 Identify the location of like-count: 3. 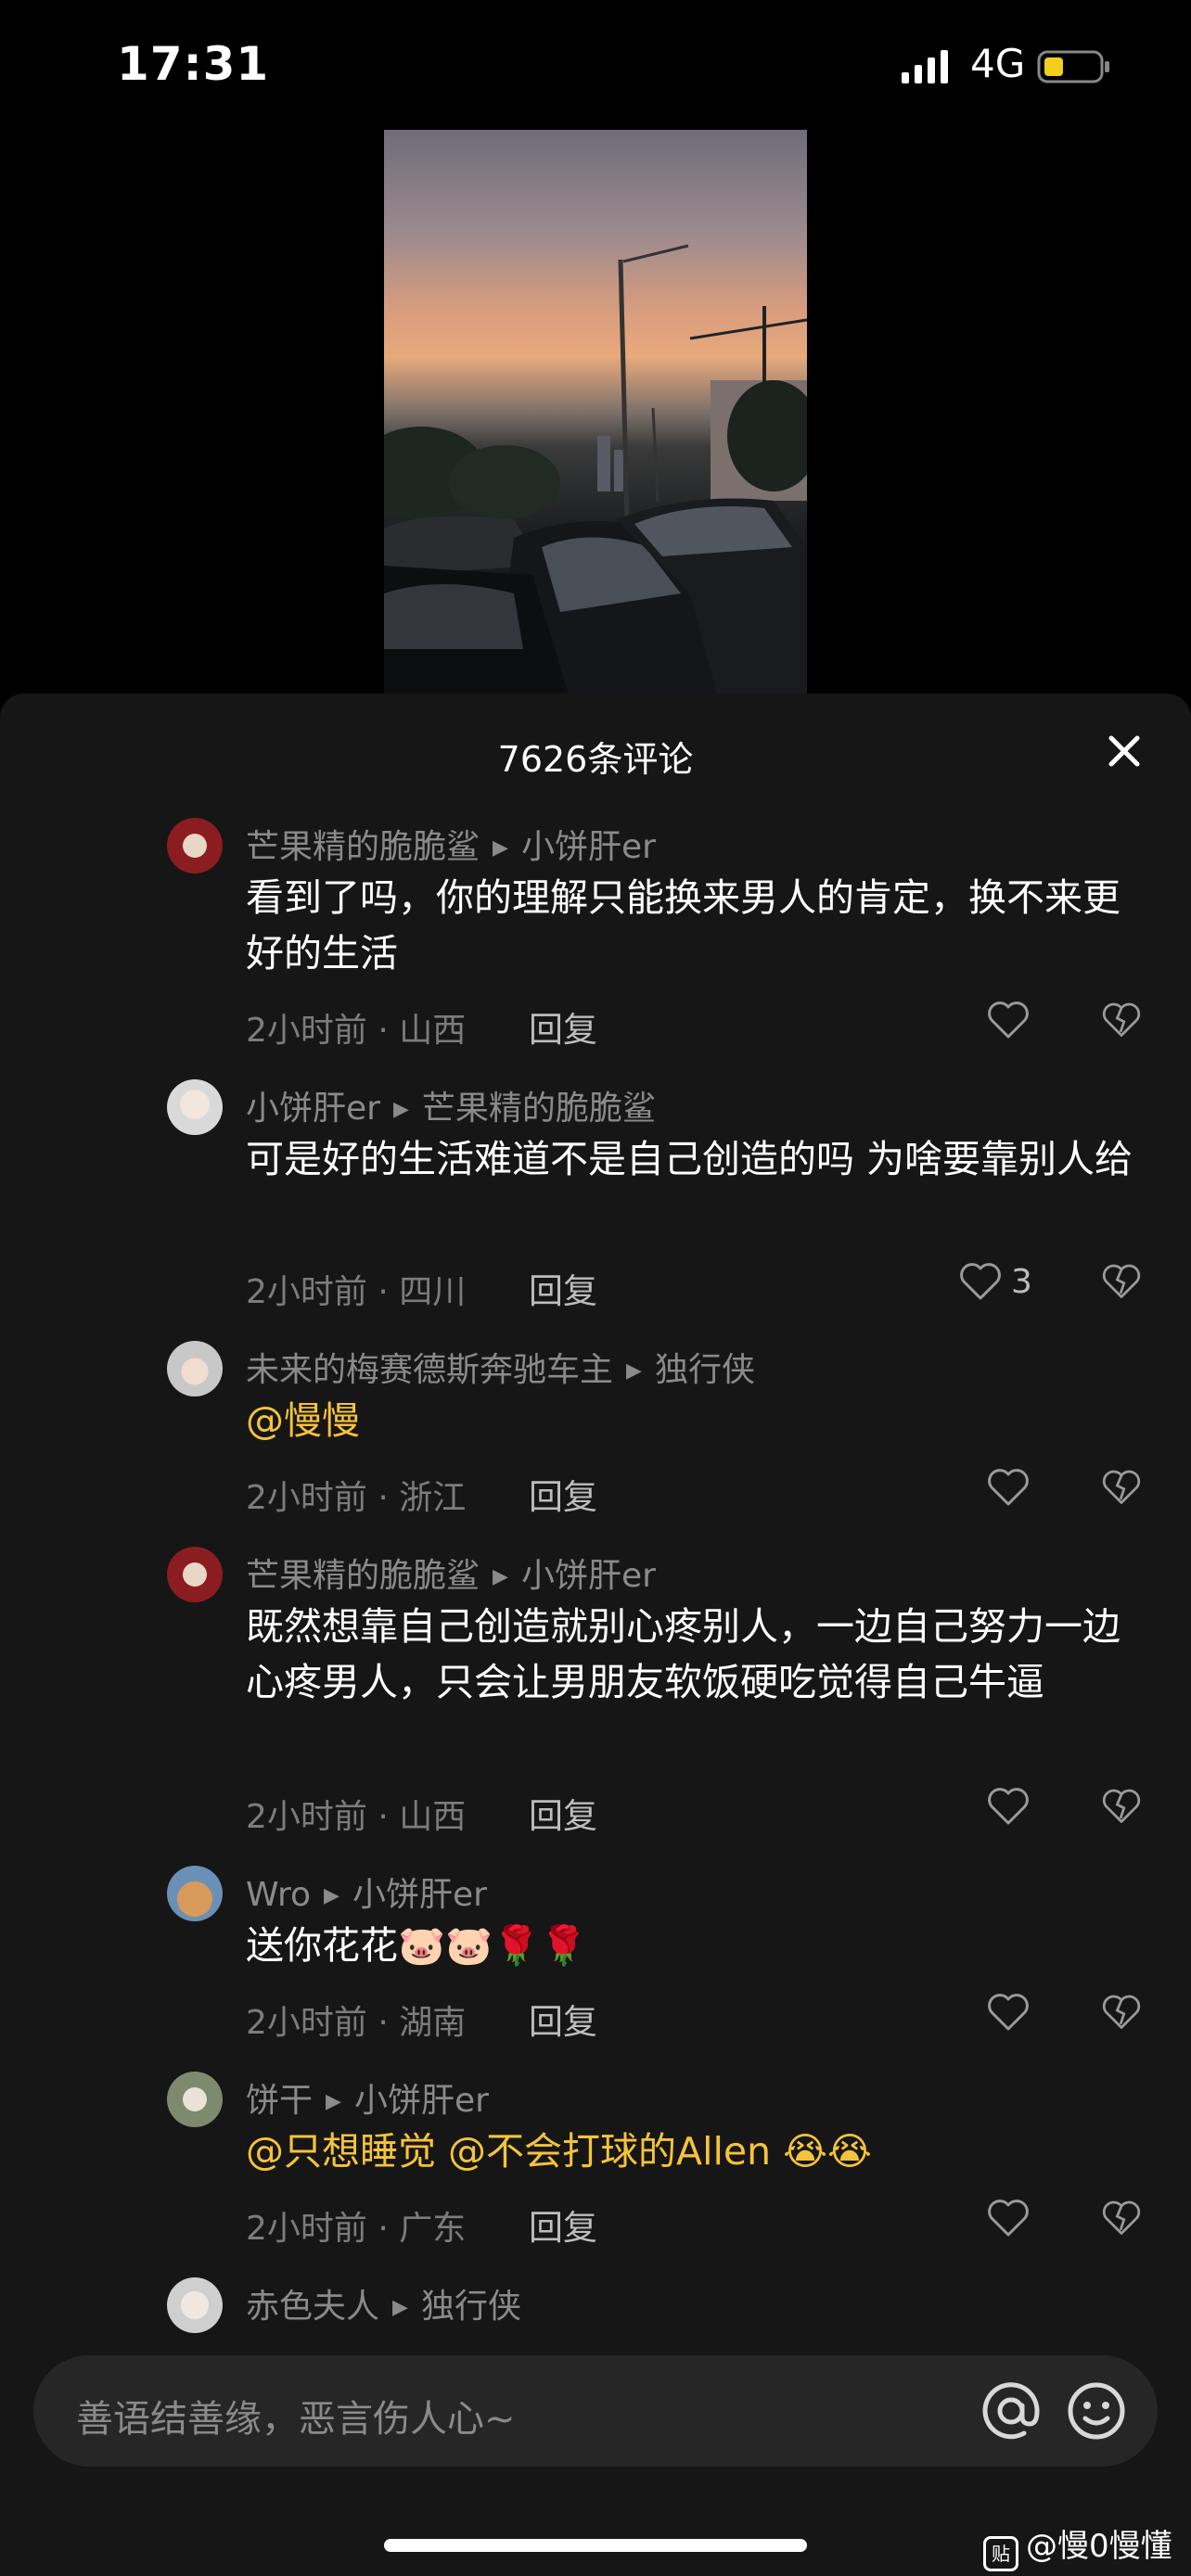
(1022, 1282).